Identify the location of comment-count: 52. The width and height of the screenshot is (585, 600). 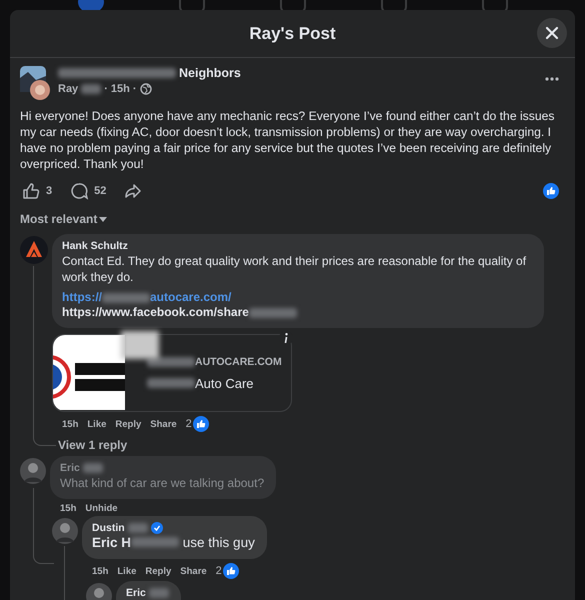
(100, 191).